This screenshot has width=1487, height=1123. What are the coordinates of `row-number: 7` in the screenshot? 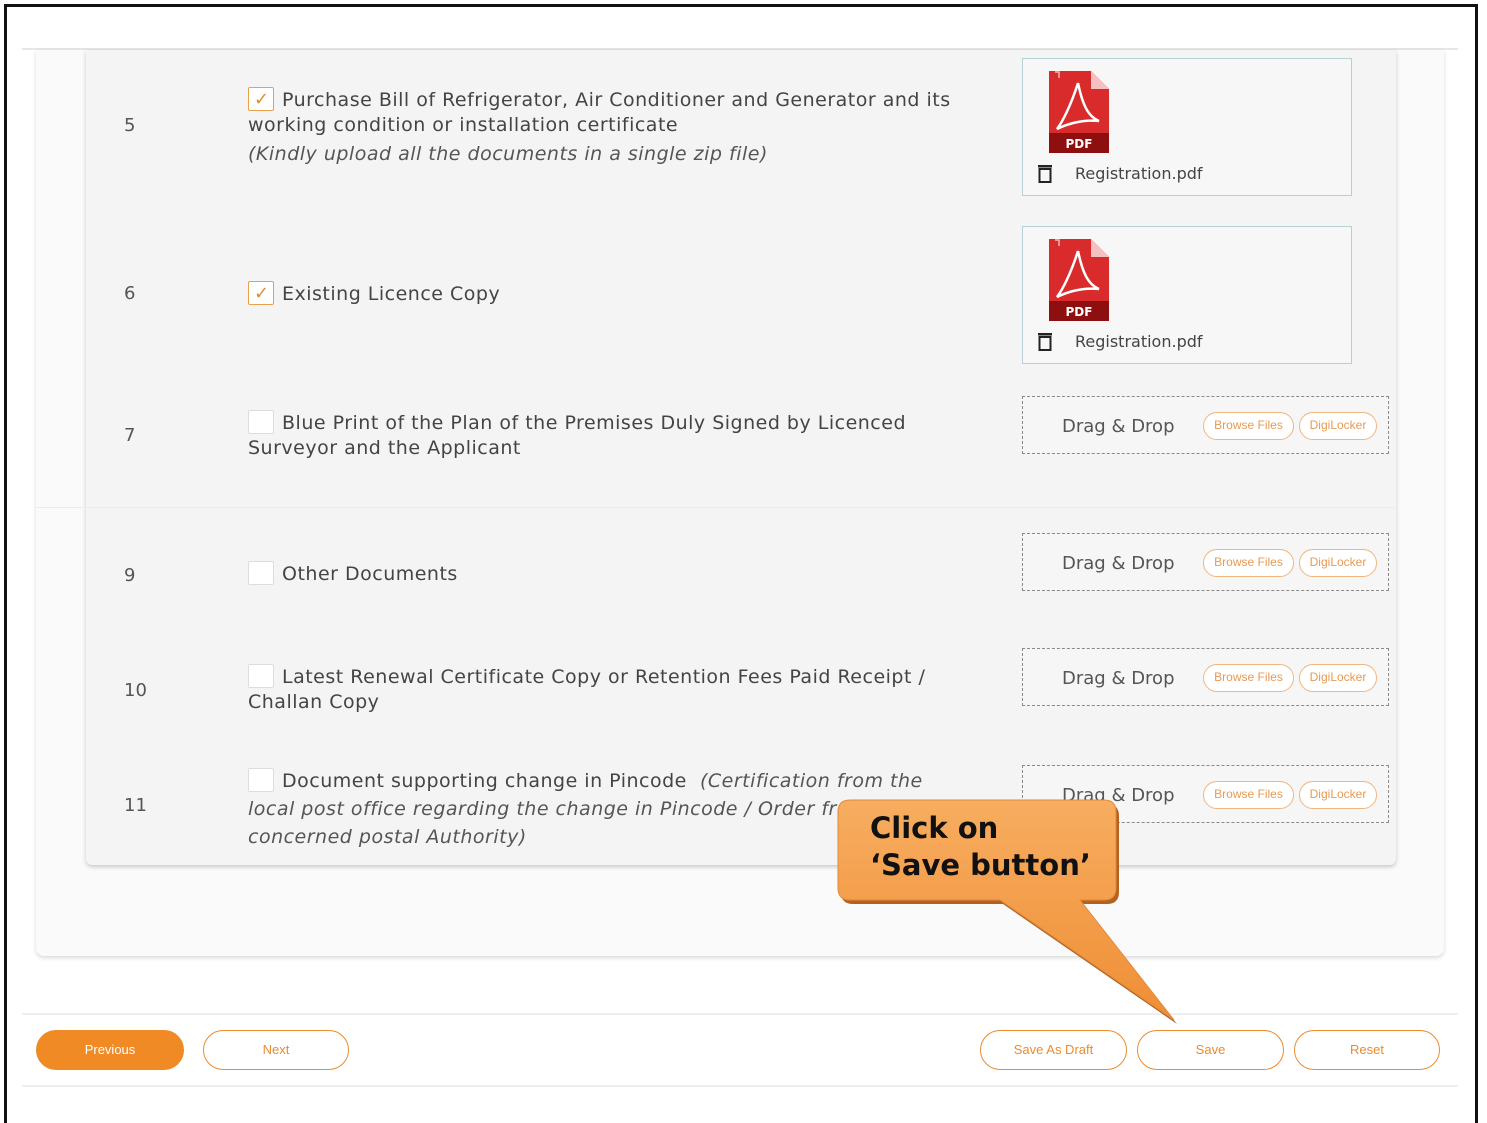 It's located at (130, 435).